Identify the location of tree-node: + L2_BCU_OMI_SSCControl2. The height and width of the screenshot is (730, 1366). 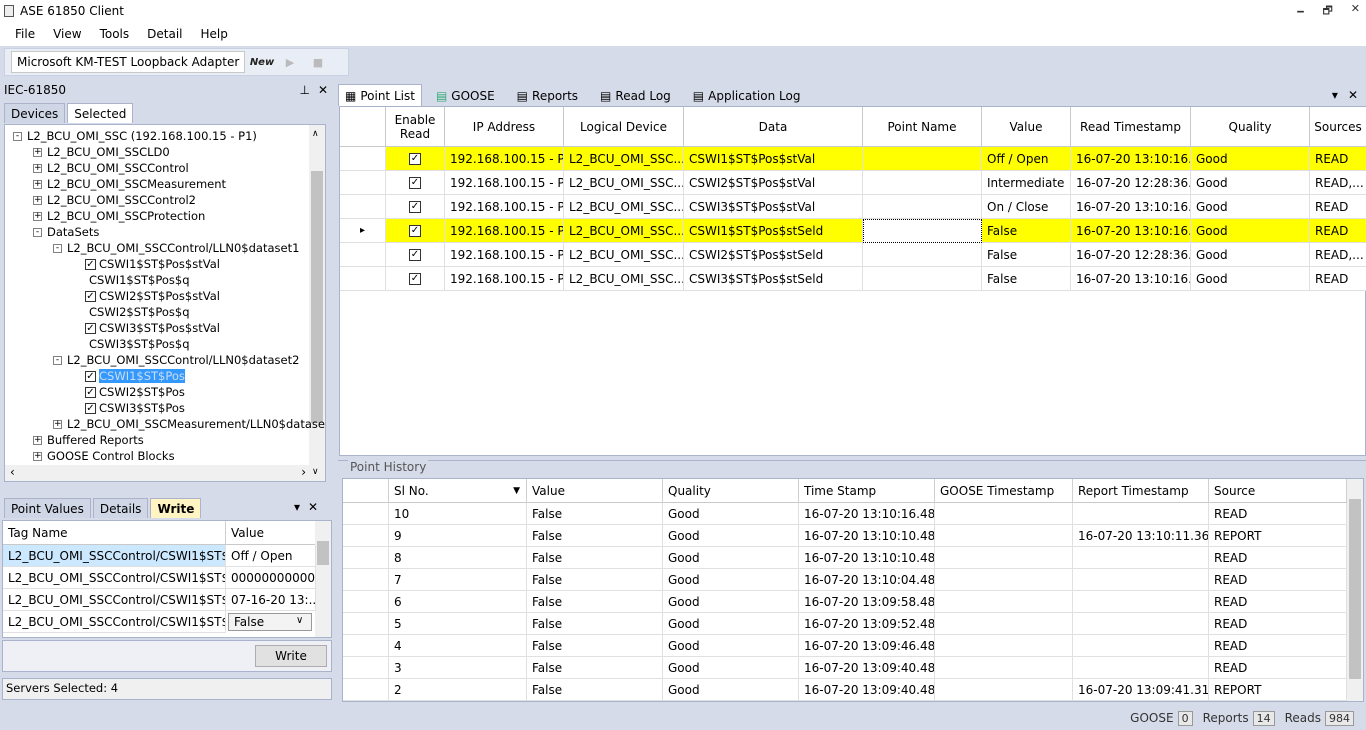
(114, 200).